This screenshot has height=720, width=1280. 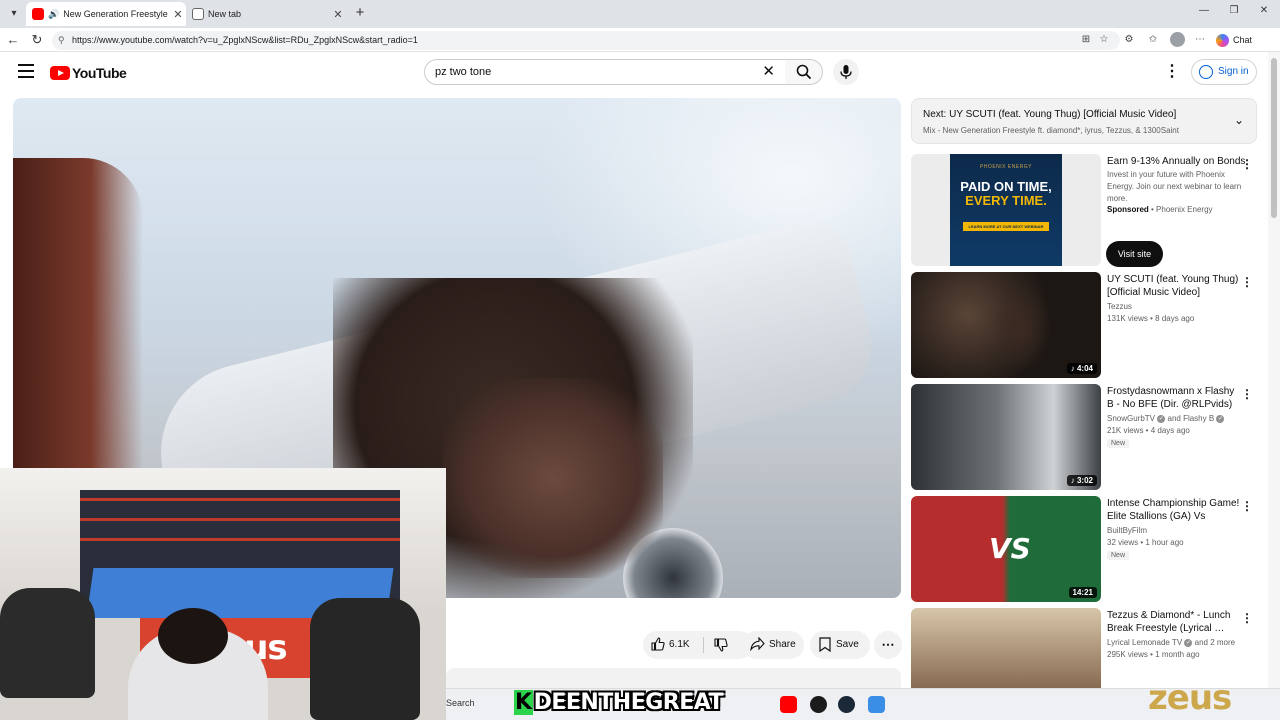 I want to click on save-button: Save, so click(x=840, y=645).